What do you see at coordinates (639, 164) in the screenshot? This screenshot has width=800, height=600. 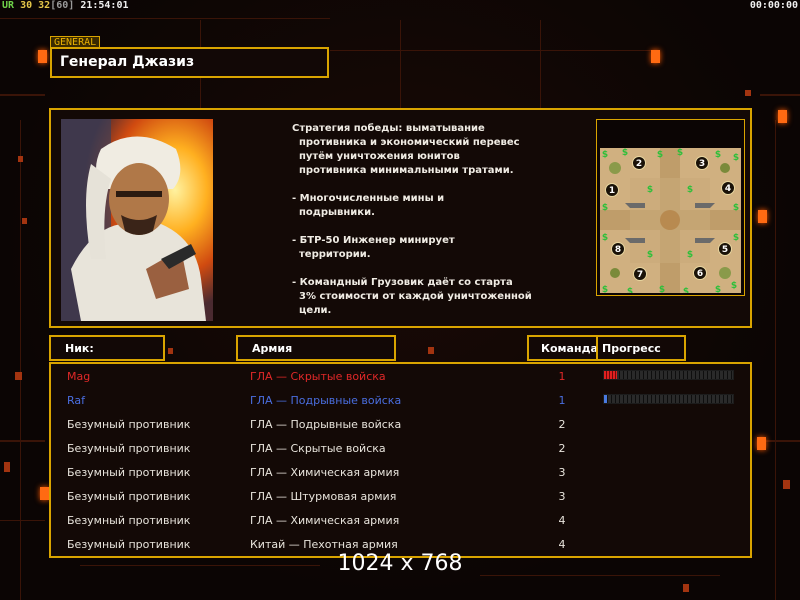 I see `map-start-position-label: 2` at bounding box center [639, 164].